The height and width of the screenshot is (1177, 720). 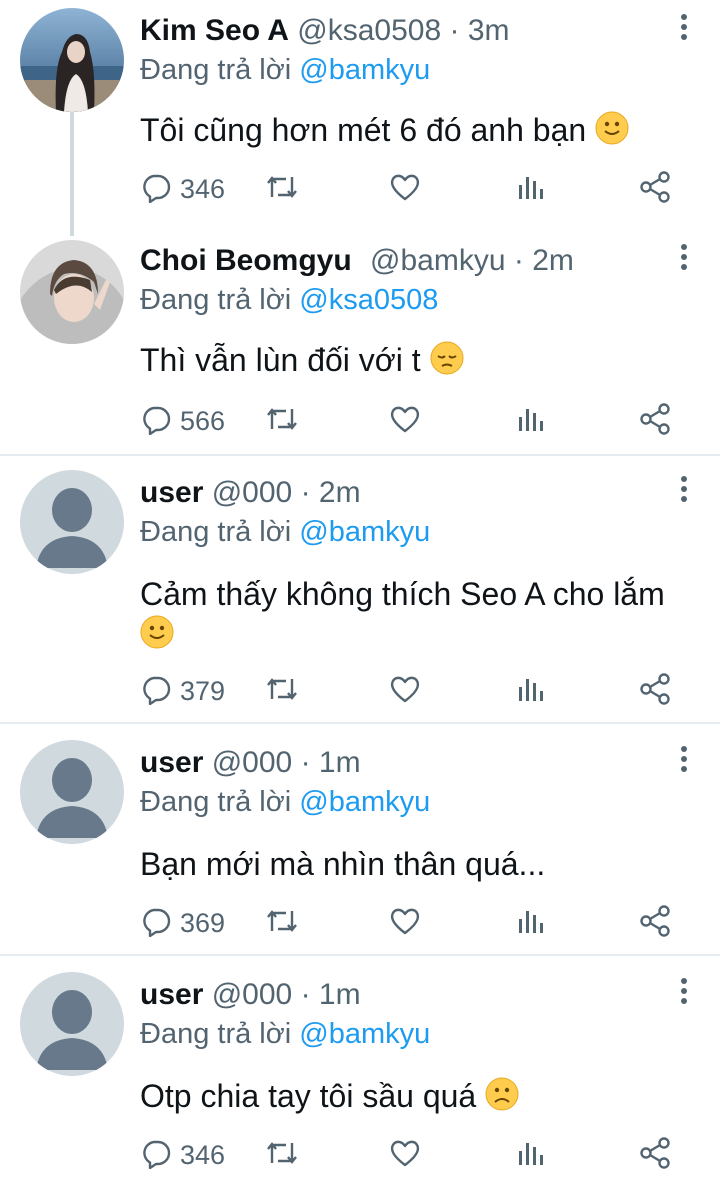 I want to click on tweet-text: Otp chia tay tôi sầu quá, so click(x=420, y=1098).